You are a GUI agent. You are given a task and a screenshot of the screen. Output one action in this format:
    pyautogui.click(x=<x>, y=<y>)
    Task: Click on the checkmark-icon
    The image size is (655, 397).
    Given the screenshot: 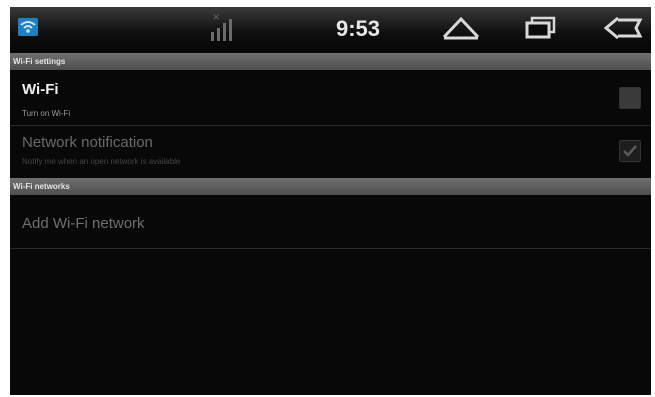 What is the action you would take?
    pyautogui.click(x=630, y=151)
    